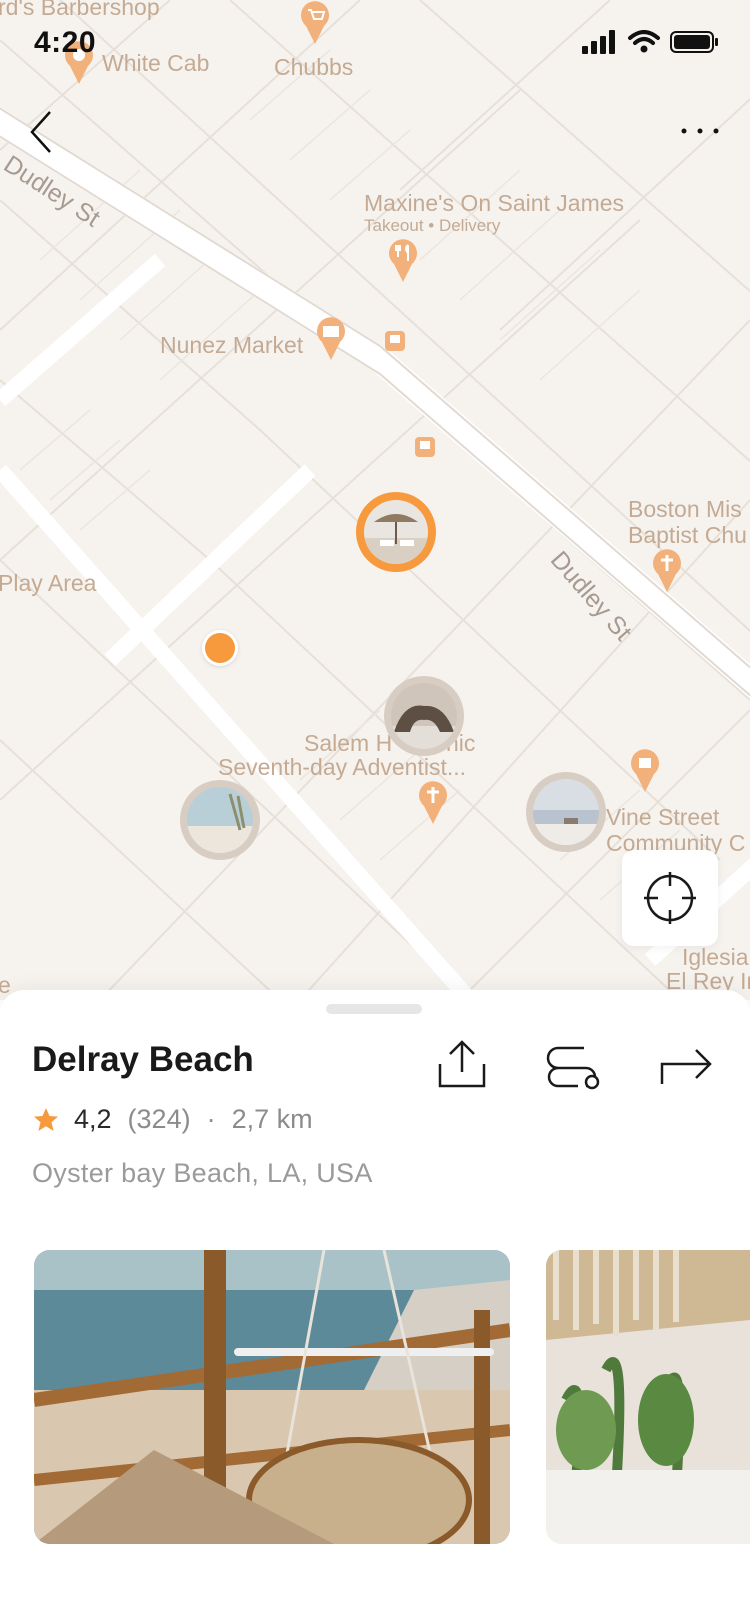 The width and height of the screenshot is (750, 1624). I want to click on review-count: (324), so click(159, 1119).